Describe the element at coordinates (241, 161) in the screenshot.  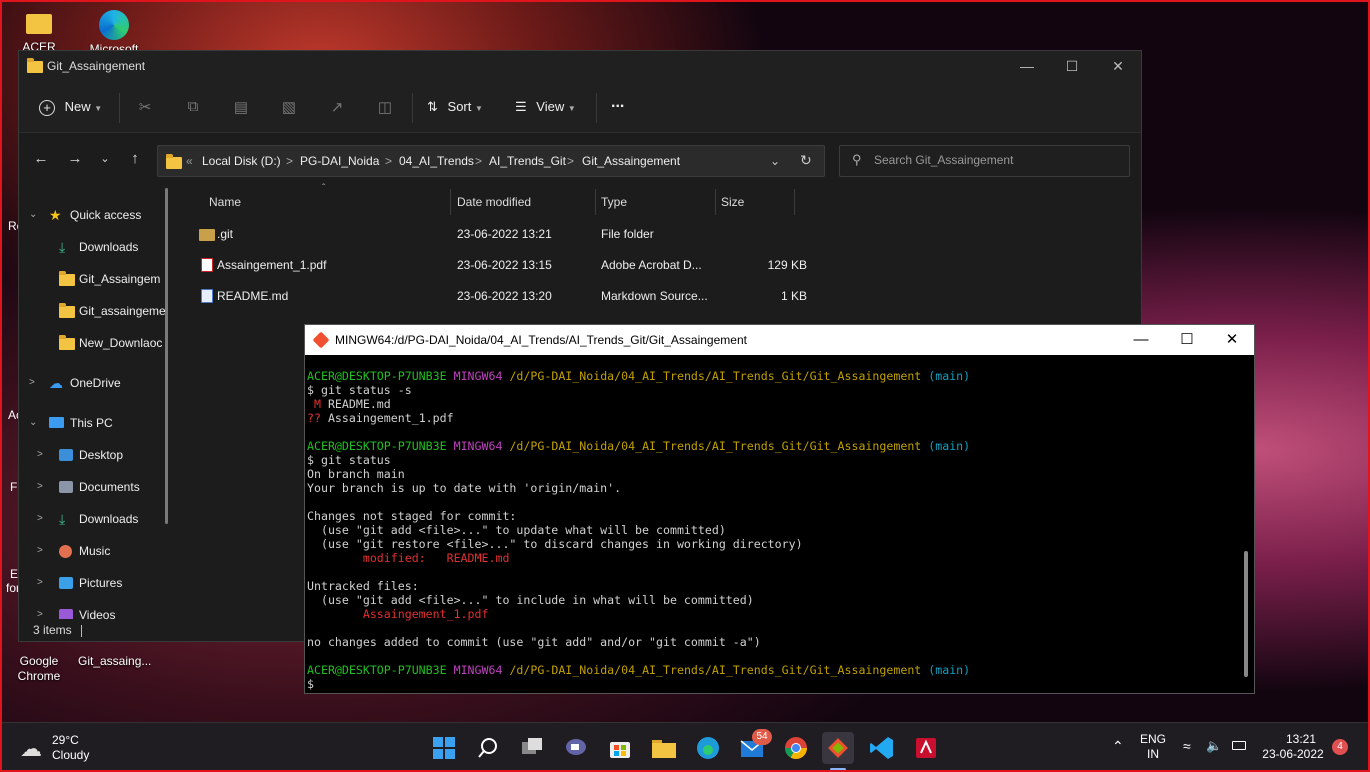
I see `breadcrumb-item: Local Disk (D:)` at that location.